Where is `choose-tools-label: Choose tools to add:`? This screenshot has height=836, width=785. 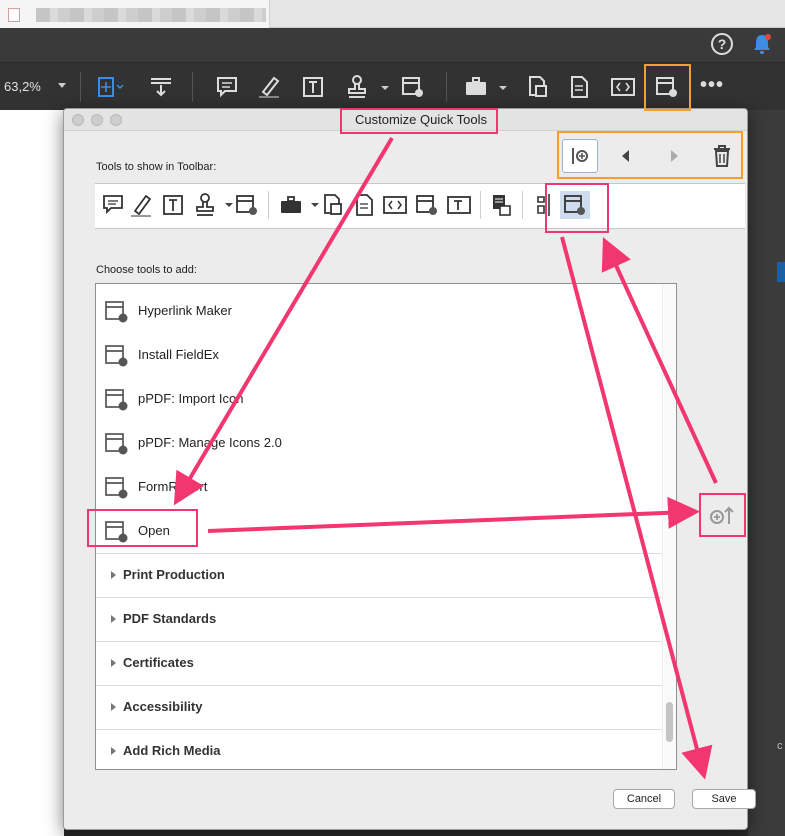
choose-tools-label: Choose tools to add: is located at coordinates (146, 270).